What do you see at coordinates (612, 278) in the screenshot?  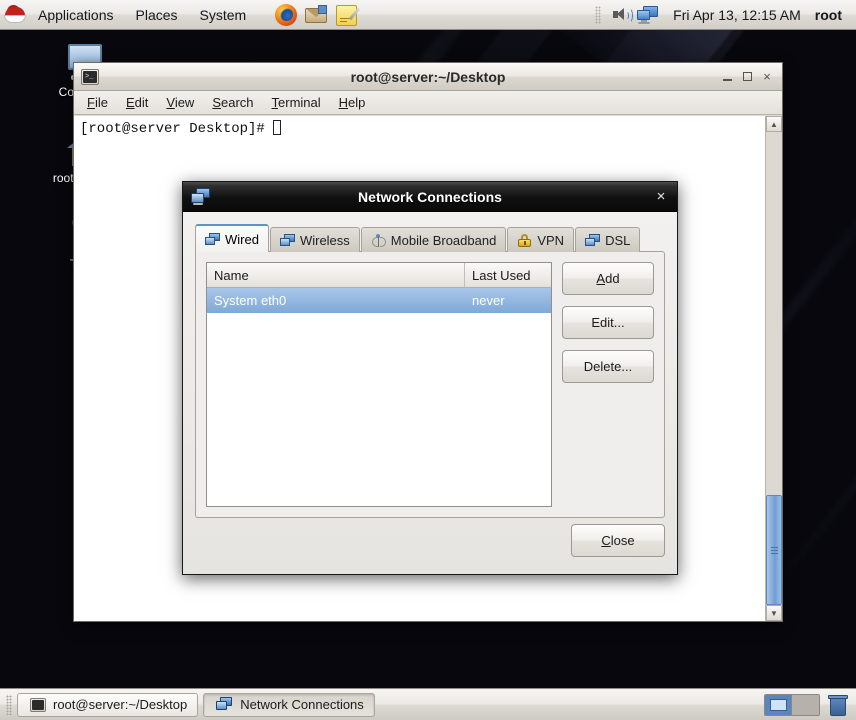 I see `add-button-label: dd` at bounding box center [612, 278].